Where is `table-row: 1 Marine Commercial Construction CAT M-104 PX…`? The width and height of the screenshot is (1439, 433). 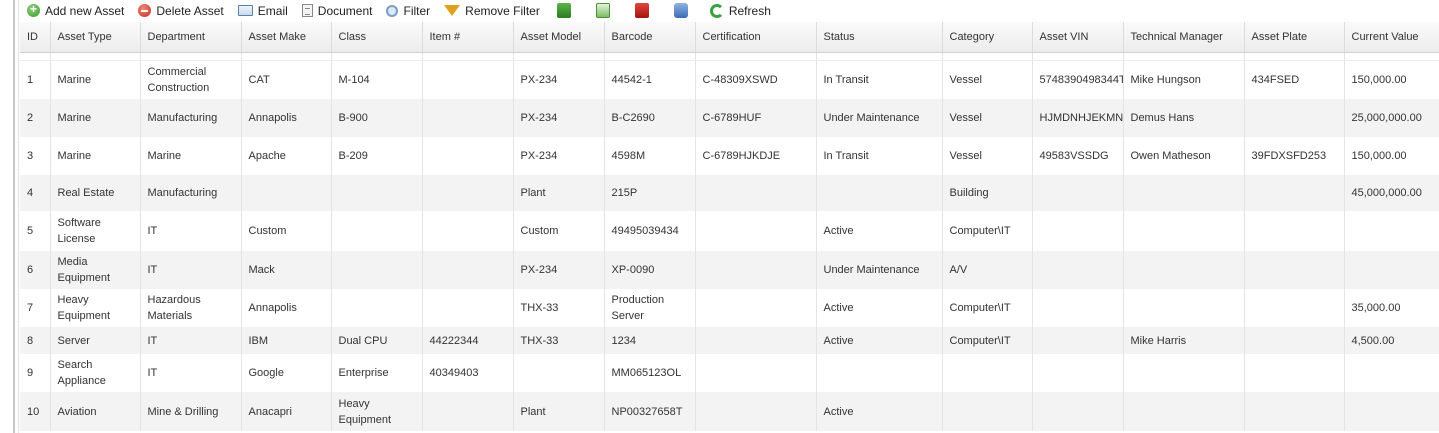 table-row: 1 Marine Commercial Construction CAT M-104 PX… is located at coordinates (729, 79).